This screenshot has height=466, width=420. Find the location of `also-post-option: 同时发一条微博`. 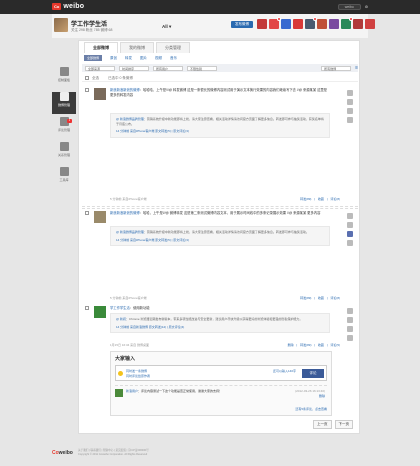

also-post-option: 同时发一条微博 is located at coordinates (136, 371).